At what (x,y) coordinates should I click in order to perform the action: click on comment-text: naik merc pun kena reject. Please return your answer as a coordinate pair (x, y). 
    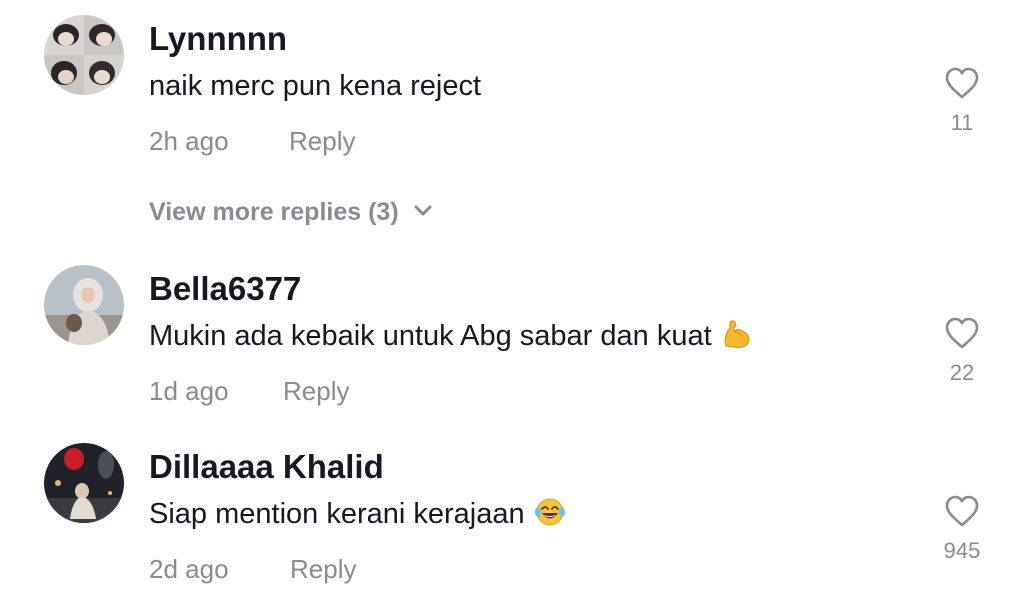
    Looking at the image, I should click on (315, 86).